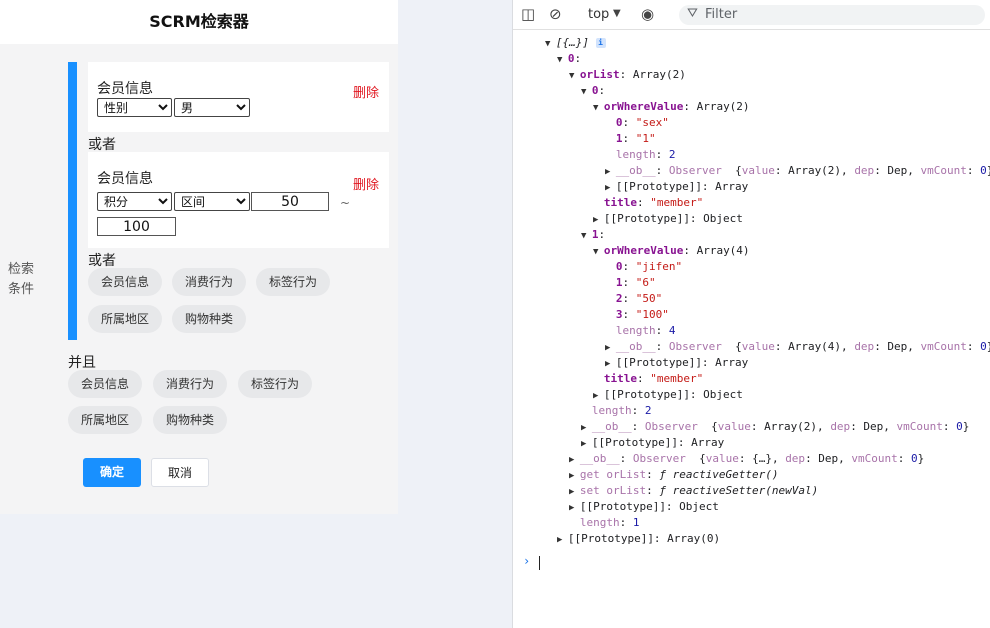 The width and height of the screenshot is (990, 628). I want to click on console-tree-row: 3: "100", so click(637, 315).